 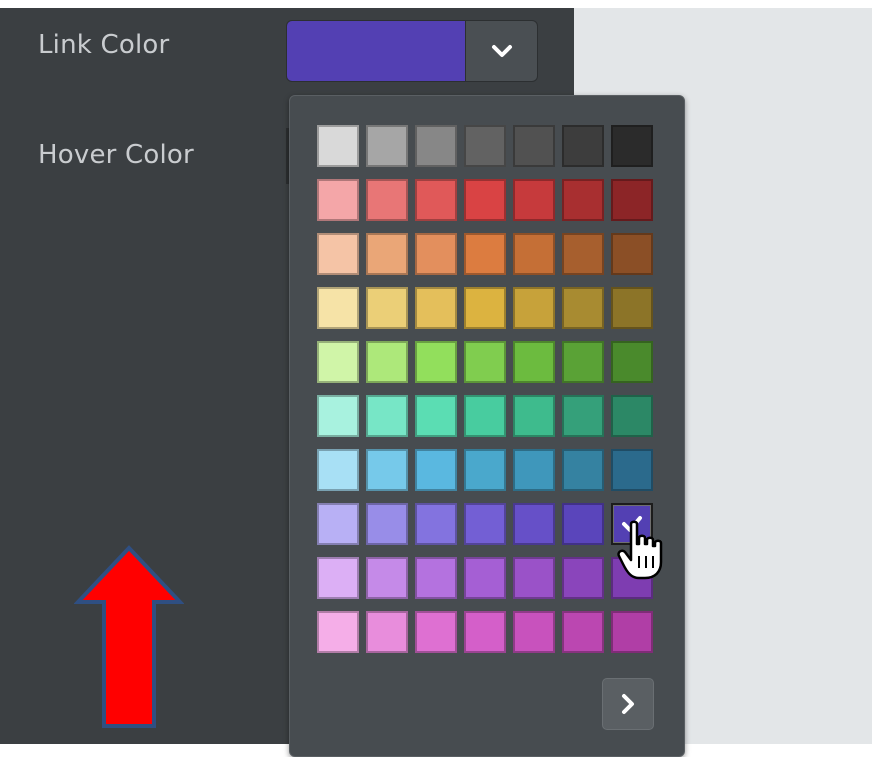 I want to click on color-dropdown-button, so click(x=501, y=51).